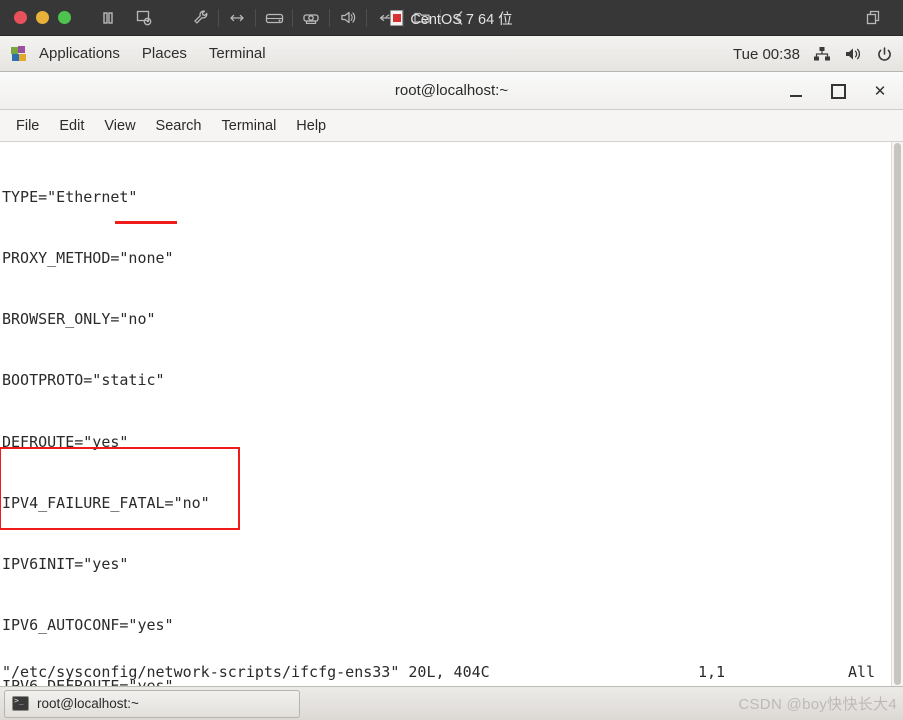 This screenshot has height=720, width=903. I want to click on minimize-dot, so click(42, 17).